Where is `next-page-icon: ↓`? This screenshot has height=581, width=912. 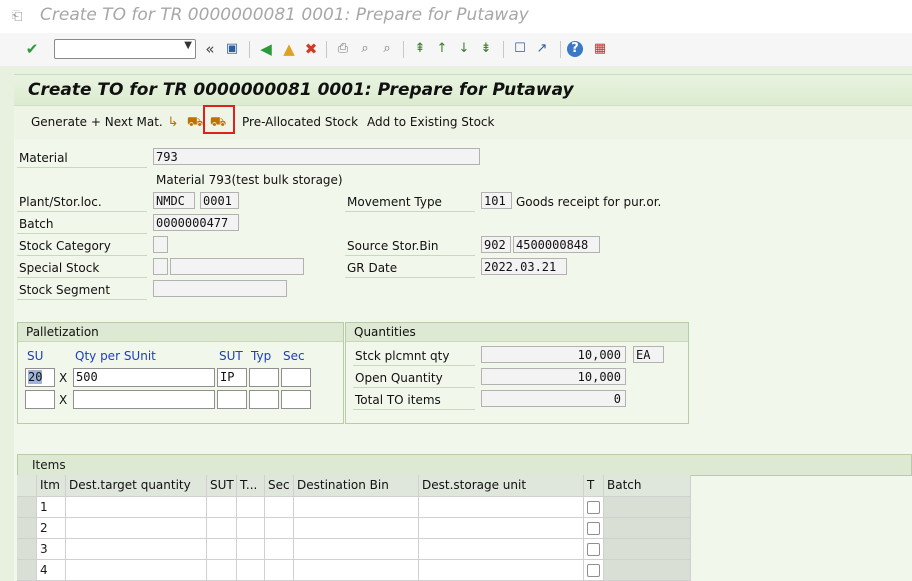 next-page-icon: ↓ is located at coordinates (464, 49).